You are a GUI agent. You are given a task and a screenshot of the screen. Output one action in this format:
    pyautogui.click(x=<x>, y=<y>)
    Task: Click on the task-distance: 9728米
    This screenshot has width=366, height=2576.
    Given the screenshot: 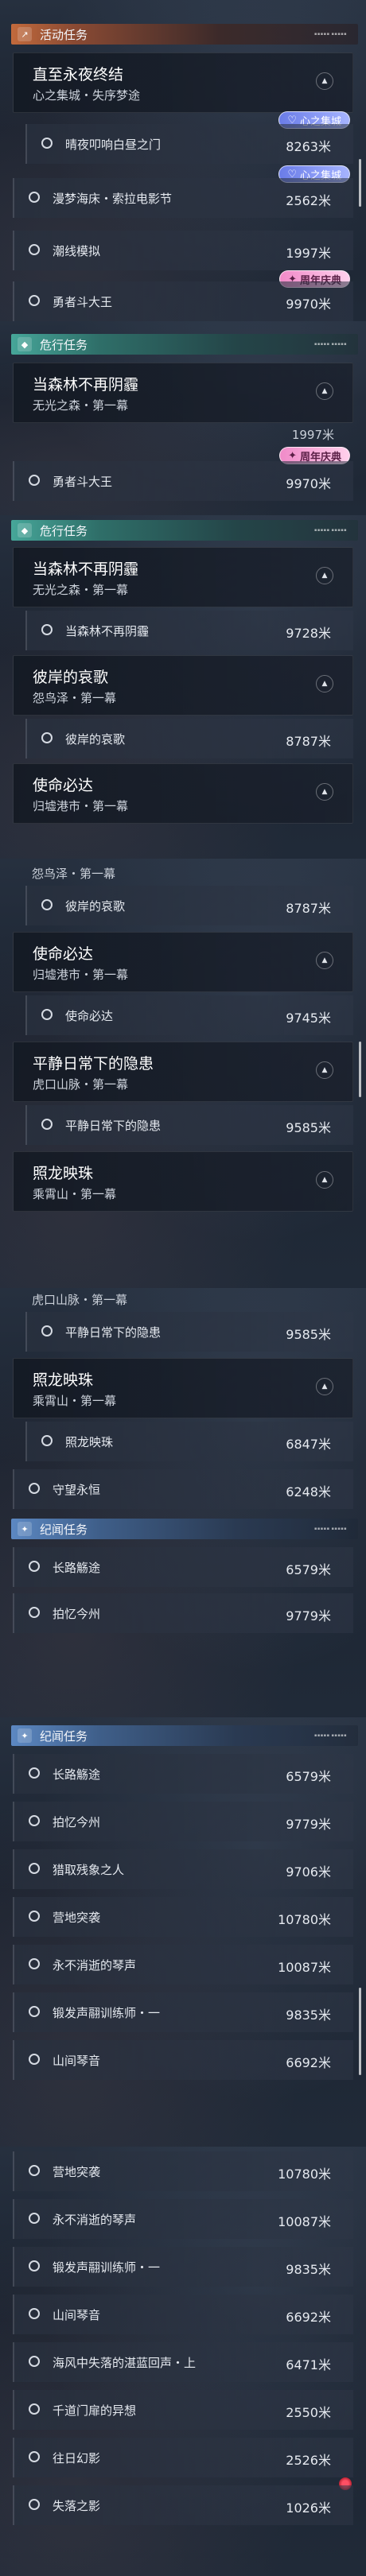 What is the action you would take?
    pyautogui.click(x=308, y=633)
    